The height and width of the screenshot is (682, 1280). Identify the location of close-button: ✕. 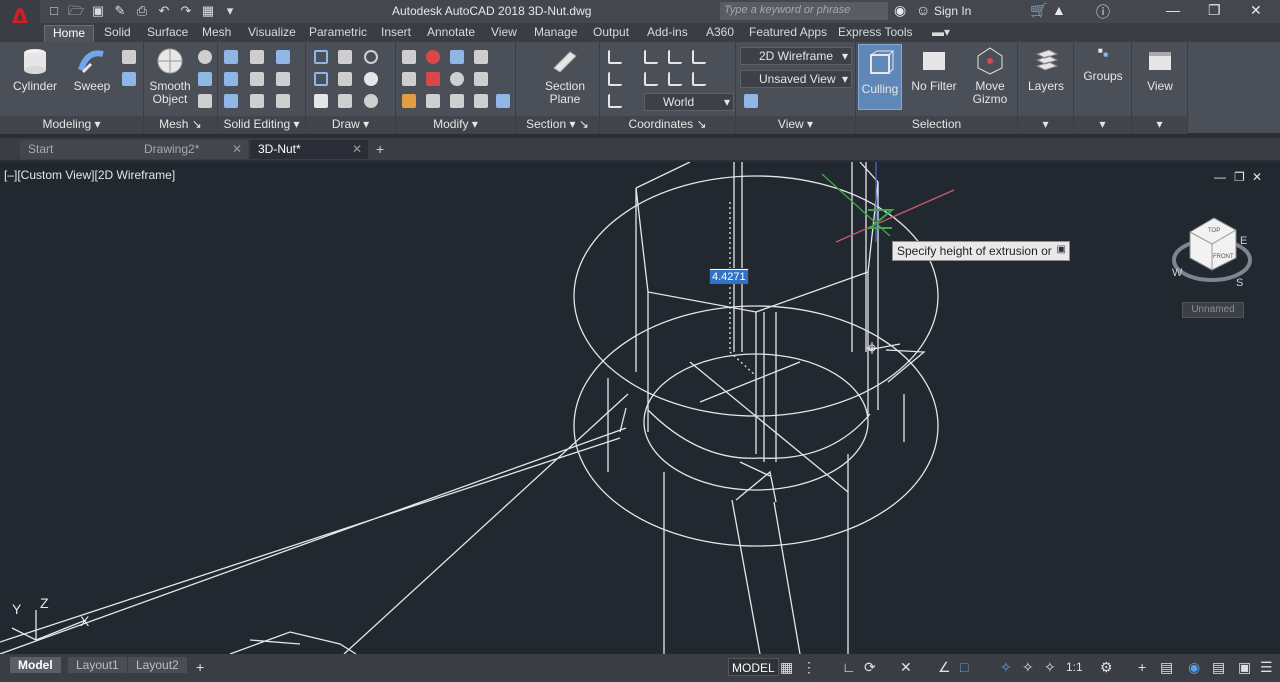
(1256, 10).